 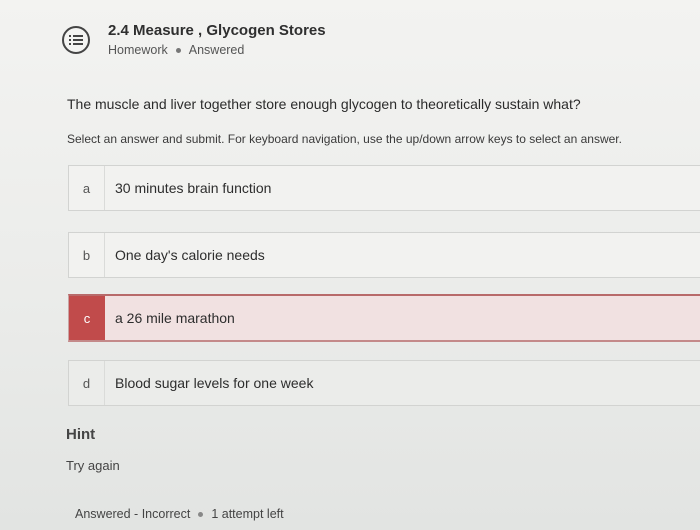 What do you see at coordinates (214, 383) in the screenshot?
I see `choice-text-d: Blood sugar levels for one week` at bounding box center [214, 383].